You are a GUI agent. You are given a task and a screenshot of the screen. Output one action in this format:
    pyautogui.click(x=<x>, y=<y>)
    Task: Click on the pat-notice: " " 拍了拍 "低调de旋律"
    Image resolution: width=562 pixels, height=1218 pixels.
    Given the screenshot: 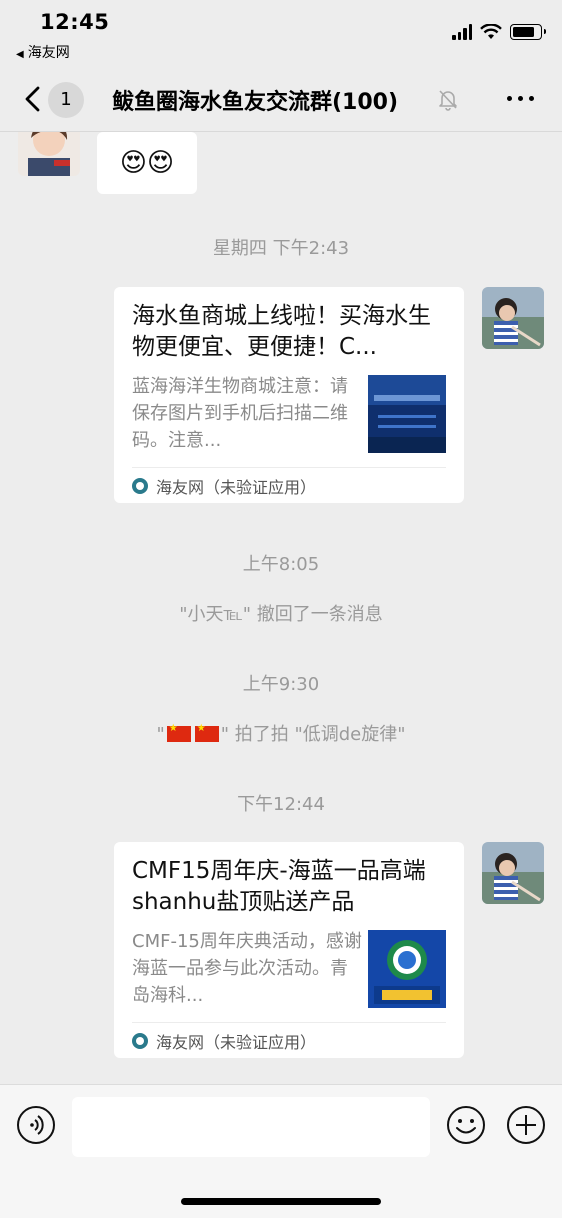 What is the action you would take?
    pyautogui.click(x=281, y=733)
    